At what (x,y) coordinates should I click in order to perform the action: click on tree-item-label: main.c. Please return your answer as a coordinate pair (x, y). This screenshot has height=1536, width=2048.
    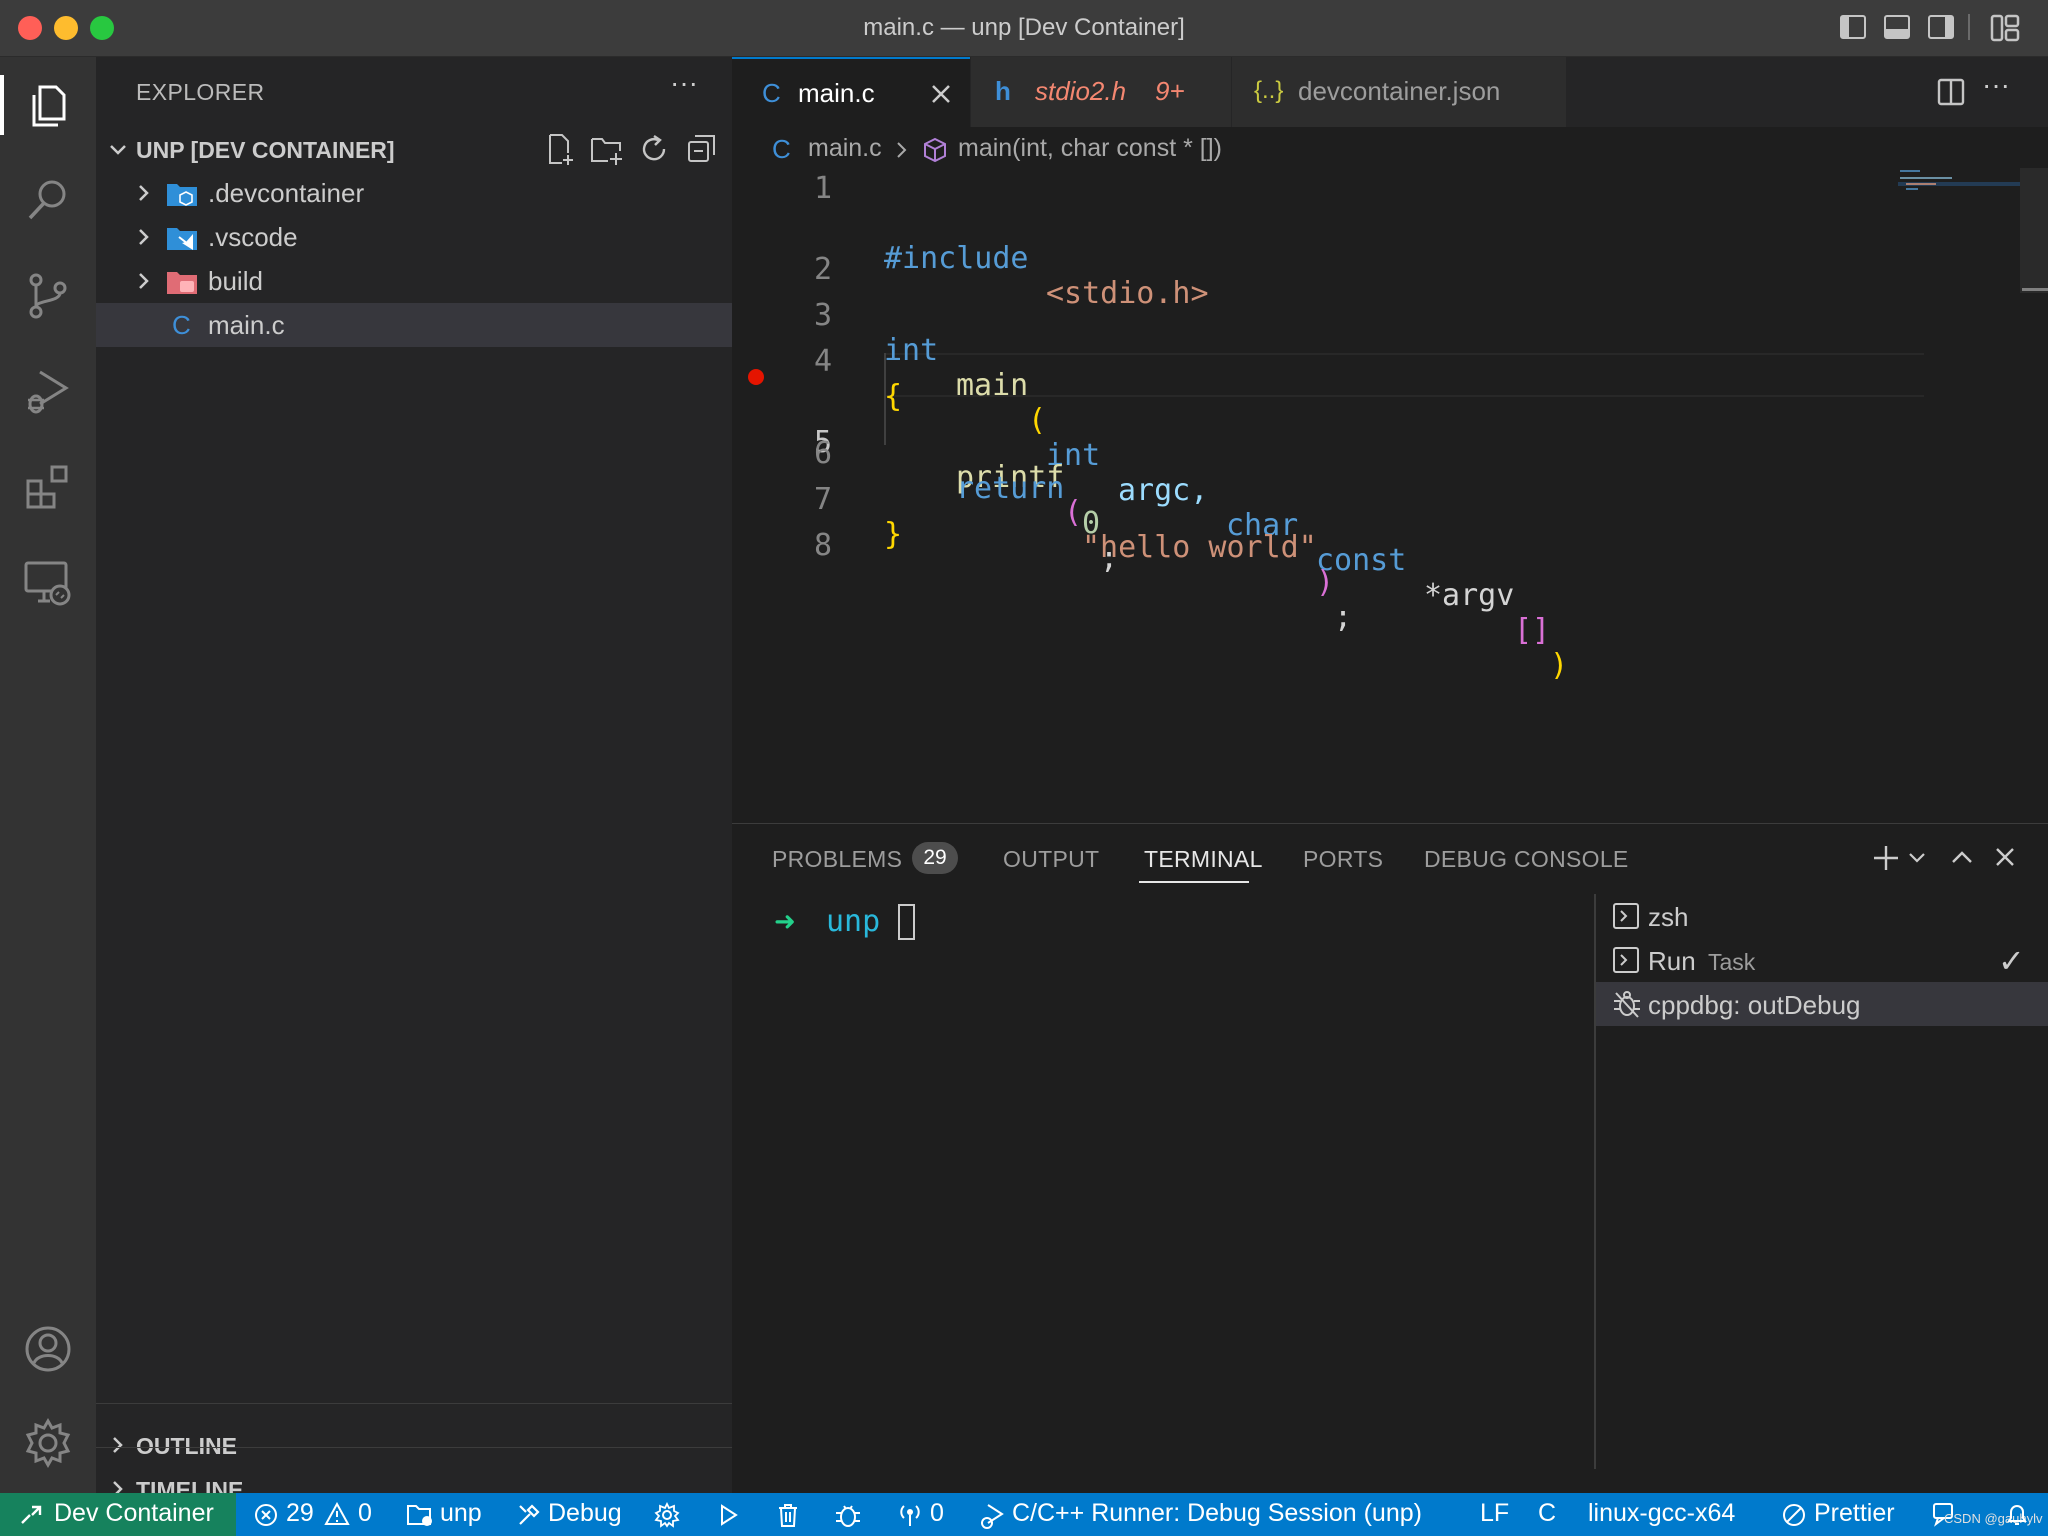
    Looking at the image, I should click on (246, 325).